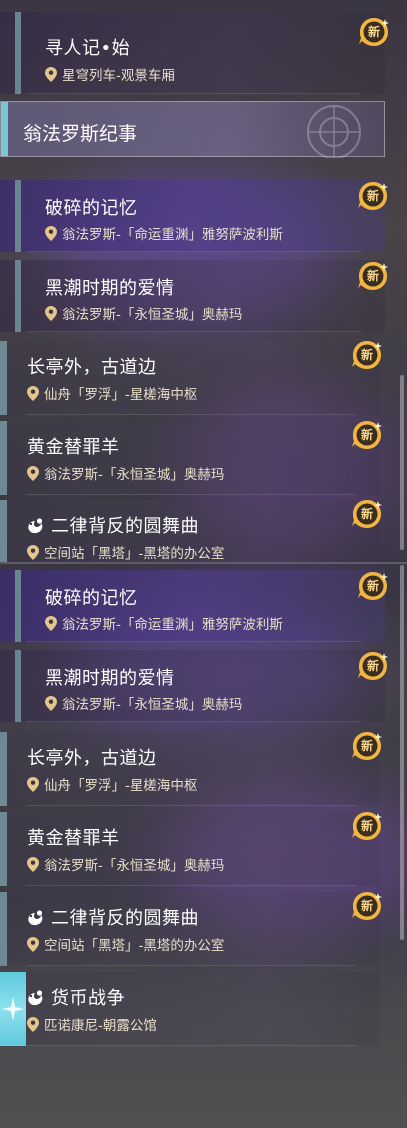 The image size is (407, 1128). I want to click on quest-entry: 黑潮时期的爱情翁法罗斯-「永恒圣城」奥赫玛, so click(192, 296).